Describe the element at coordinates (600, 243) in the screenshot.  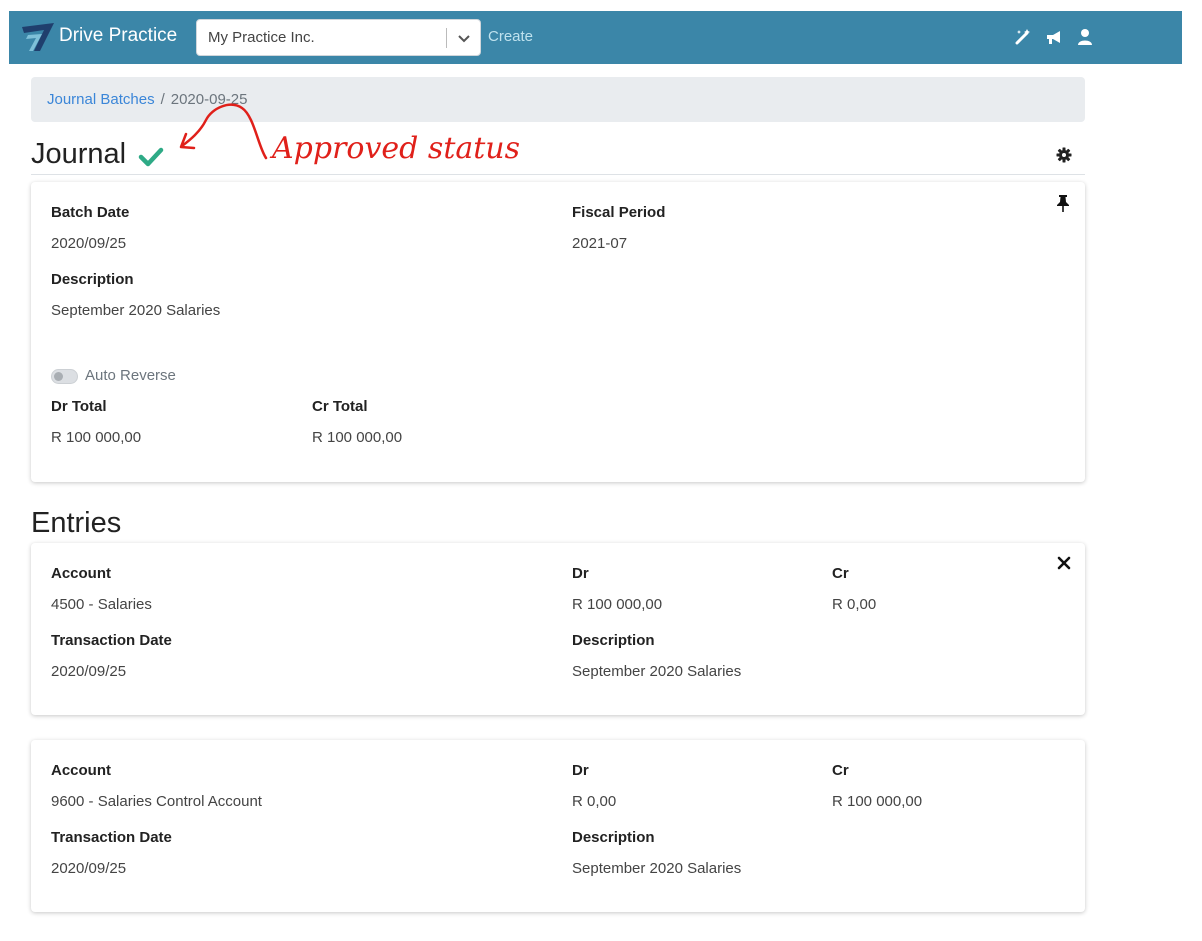
I see `fiscal-period-value: 2021-07` at that location.